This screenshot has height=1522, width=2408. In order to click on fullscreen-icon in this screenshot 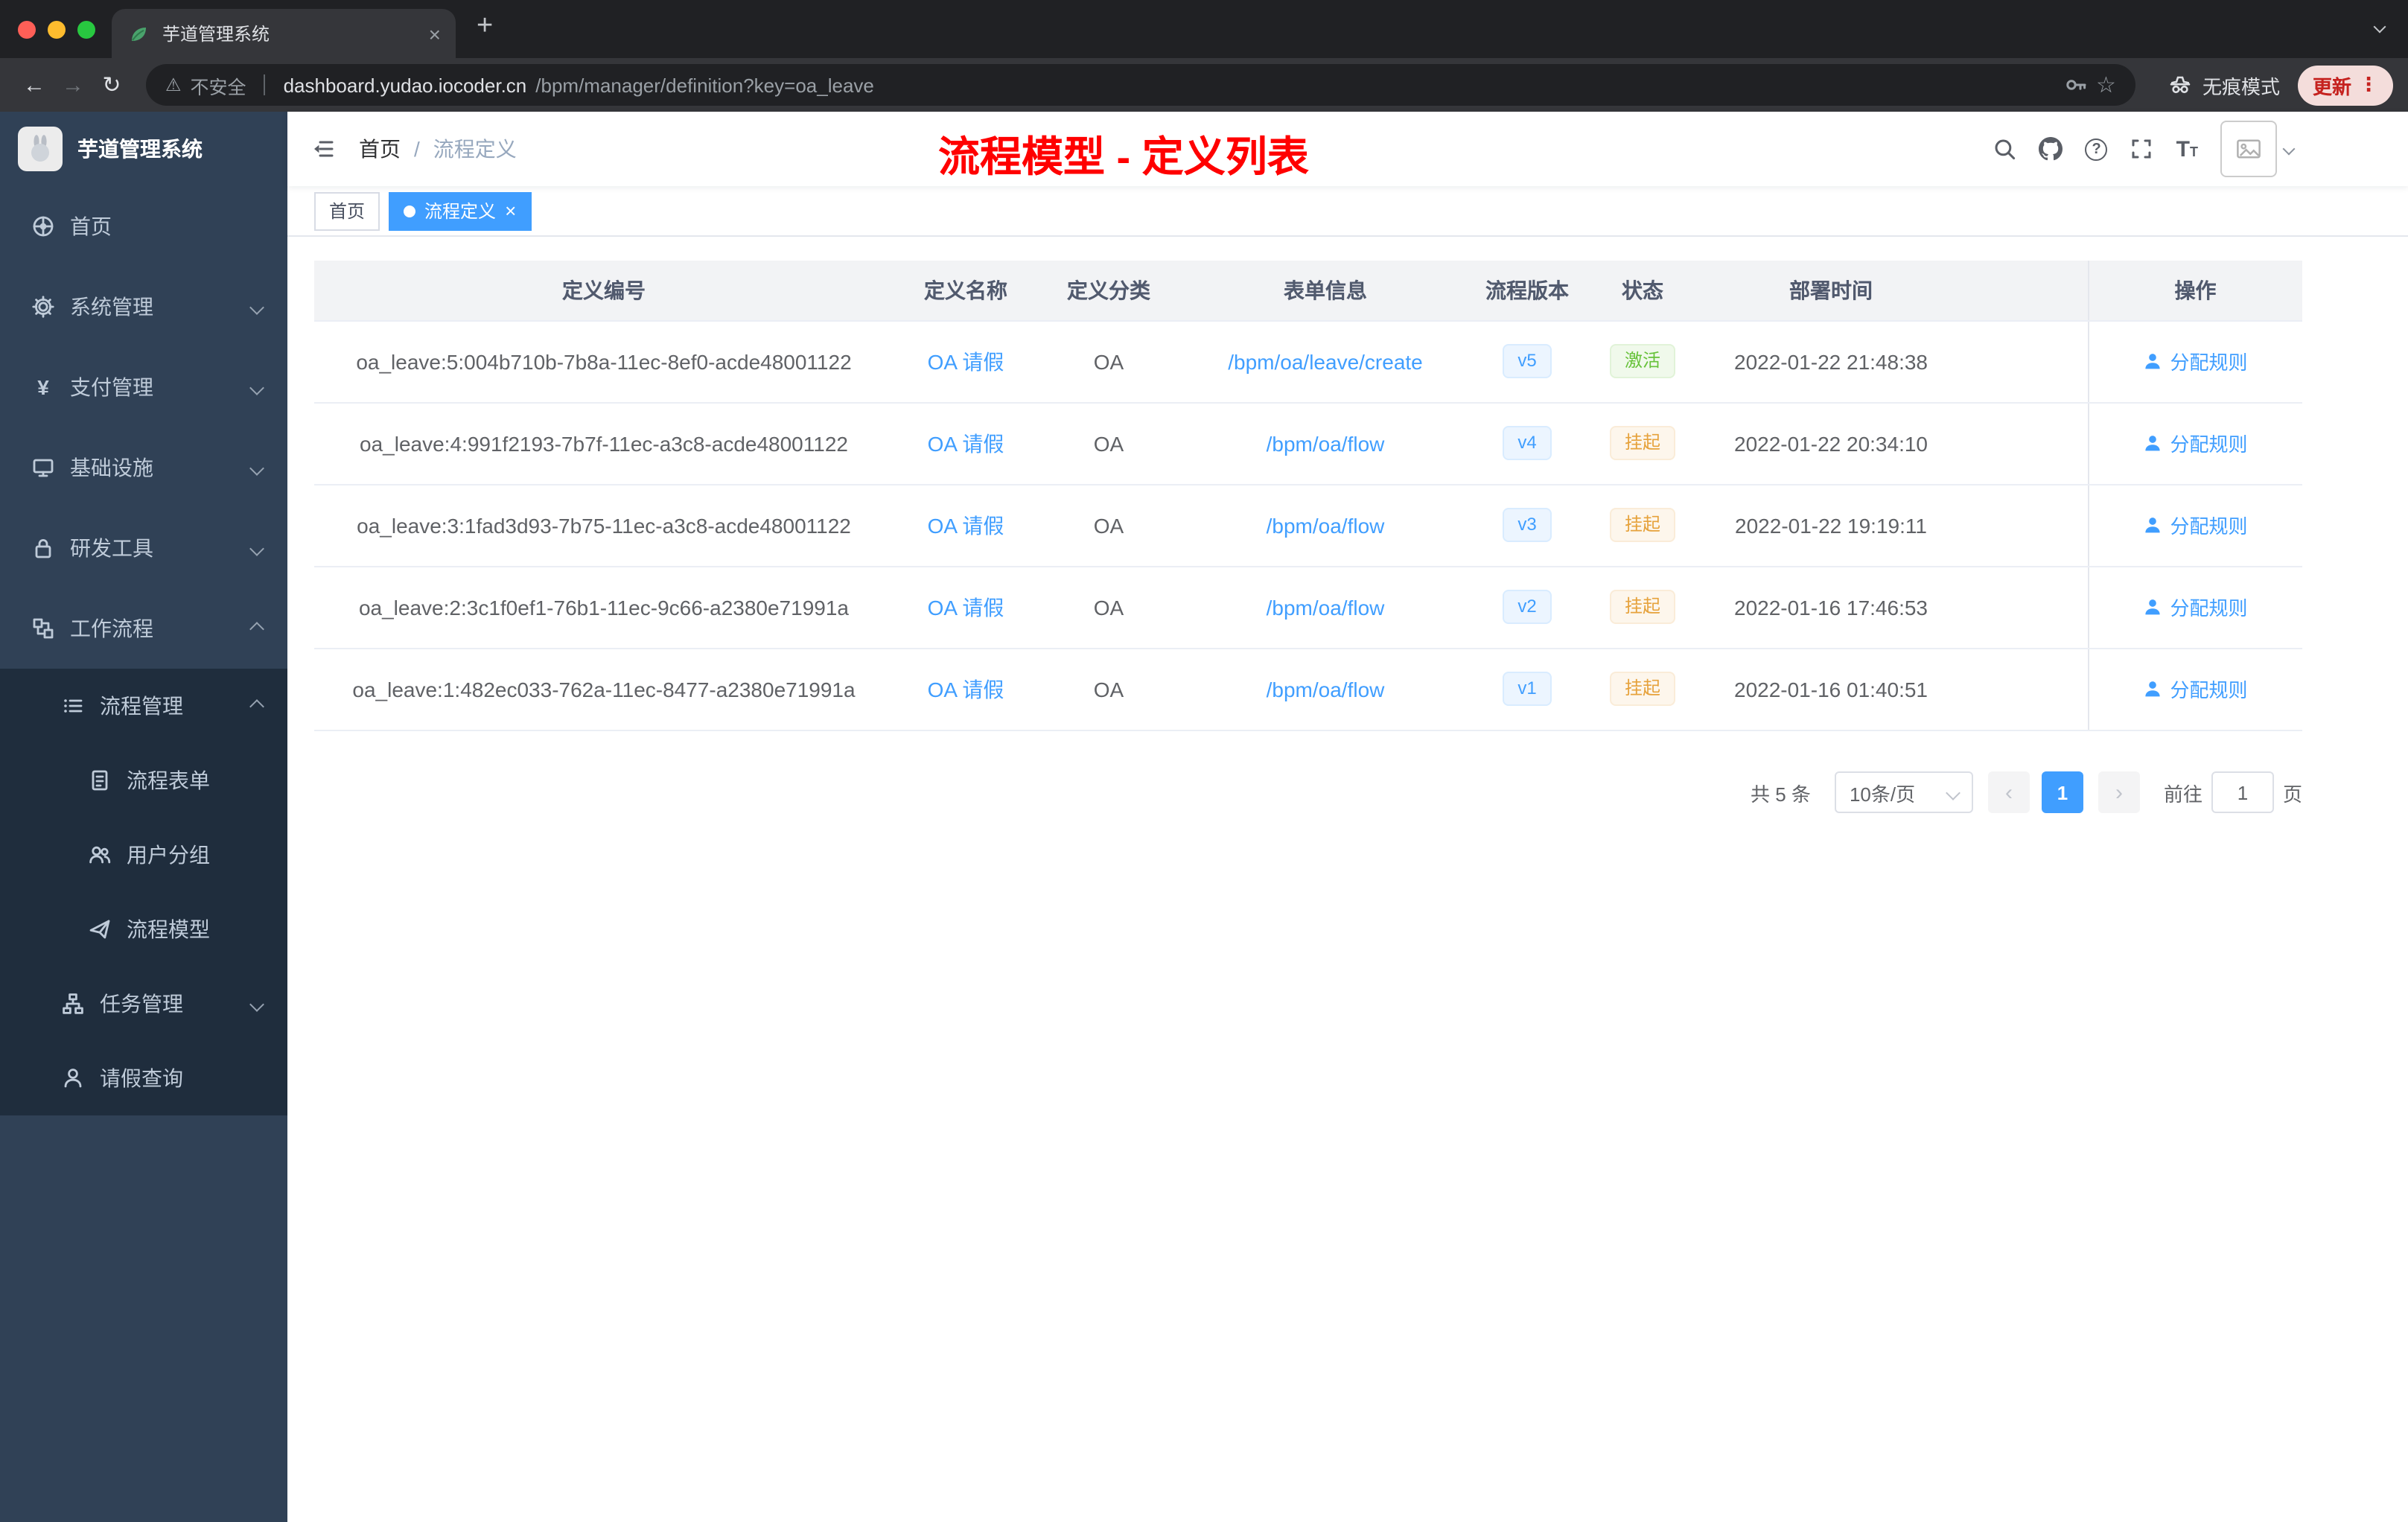, I will do `click(2142, 149)`.